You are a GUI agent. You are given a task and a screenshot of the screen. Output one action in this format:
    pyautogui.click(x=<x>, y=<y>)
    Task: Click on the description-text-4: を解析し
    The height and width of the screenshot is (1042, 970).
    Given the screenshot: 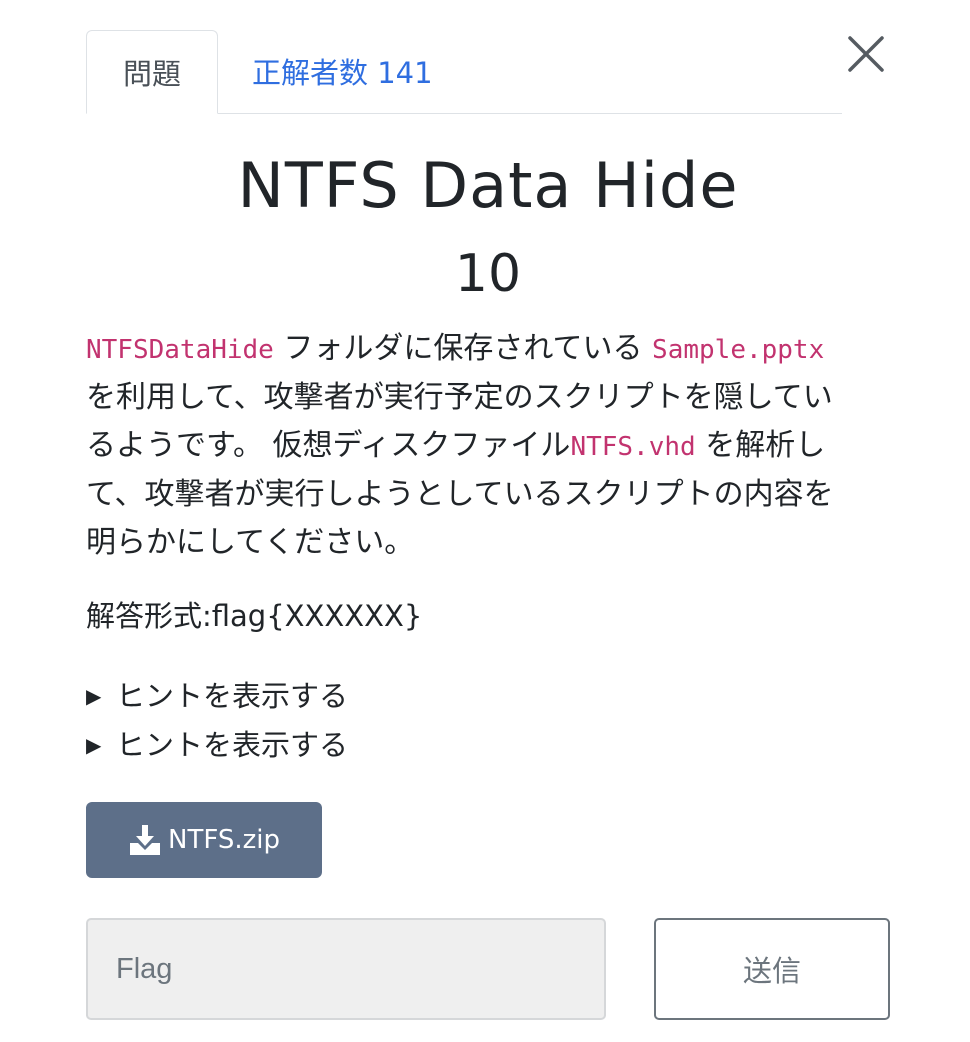 What is the action you would take?
    pyautogui.click(x=765, y=445)
    